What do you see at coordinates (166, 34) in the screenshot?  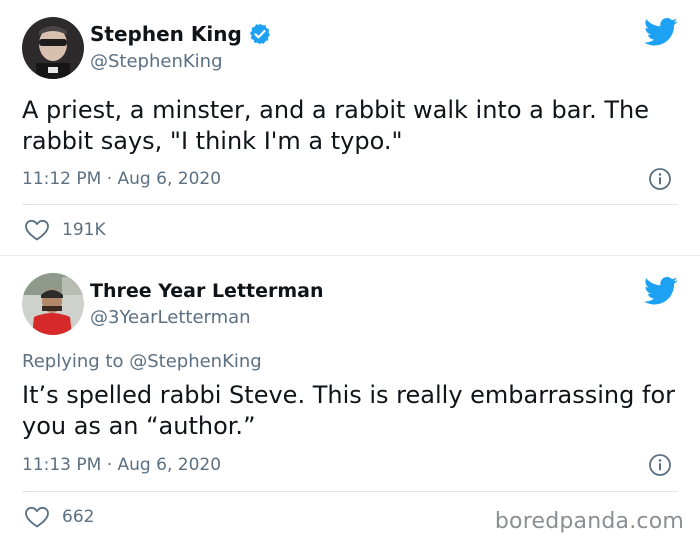 I see `author-name: Stephen King` at bounding box center [166, 34].